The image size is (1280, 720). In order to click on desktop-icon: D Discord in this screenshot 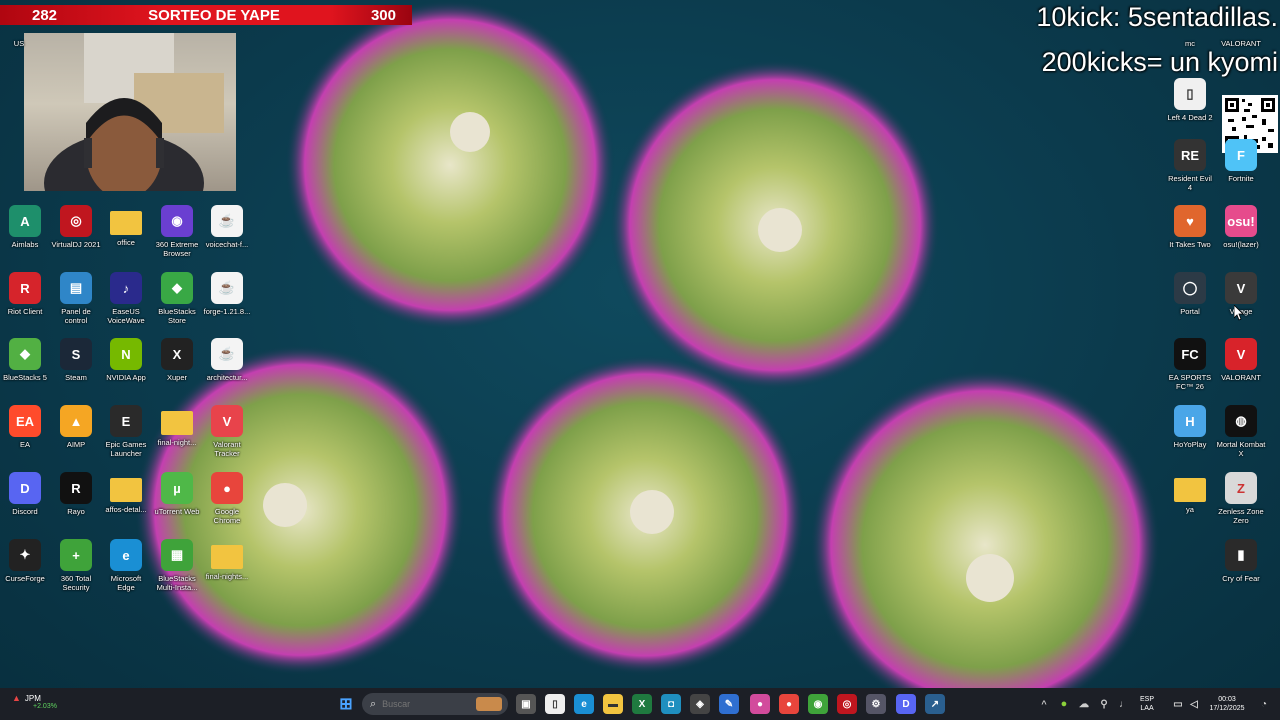, I will do `click(25, 494)`.